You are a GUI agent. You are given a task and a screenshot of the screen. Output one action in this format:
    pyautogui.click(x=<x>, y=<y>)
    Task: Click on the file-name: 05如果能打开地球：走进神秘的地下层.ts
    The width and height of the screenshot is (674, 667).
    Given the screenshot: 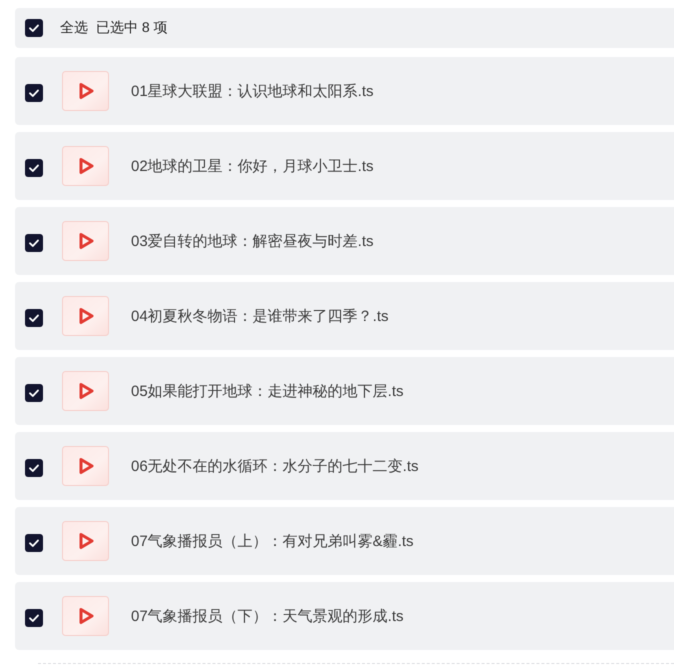 What is the action you would take?
    pyautogui.click(x=267, y=391)
    